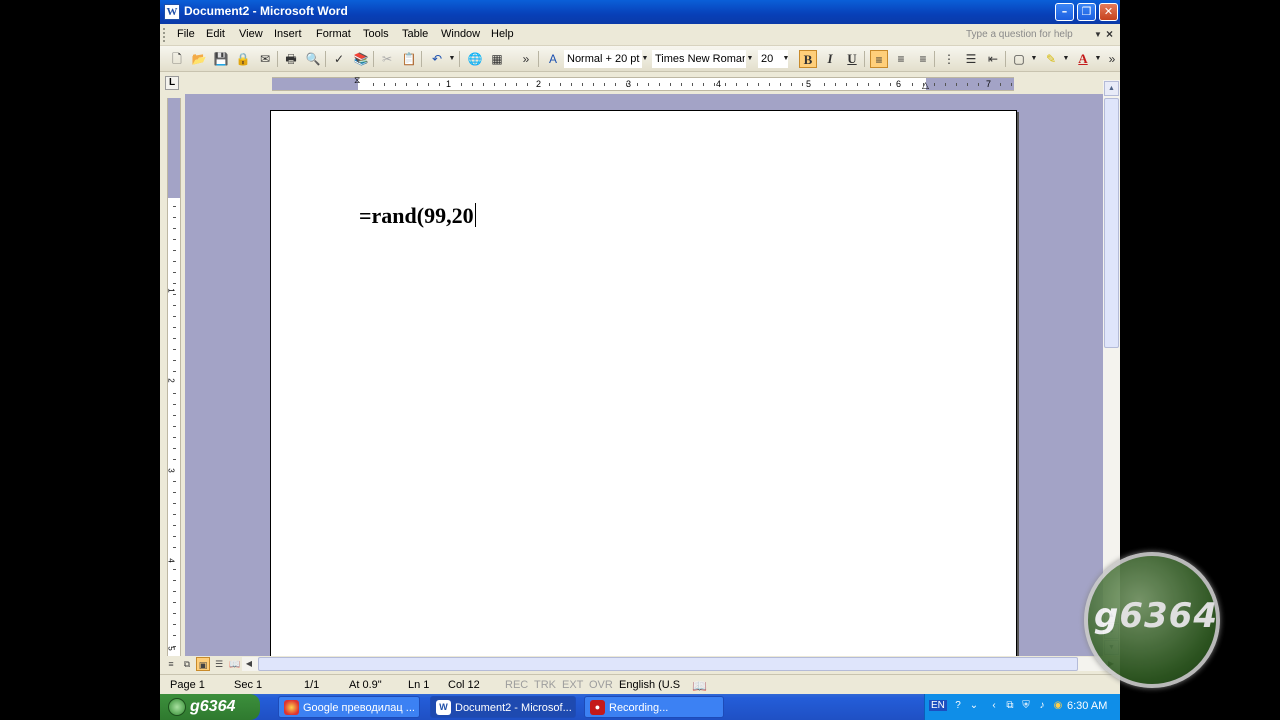 This screenshot has height=720, width=1280. Describe the element at coordinates (993, 59) in the screenshot. I see `decrease-indent-icon: ⇤` at that location.